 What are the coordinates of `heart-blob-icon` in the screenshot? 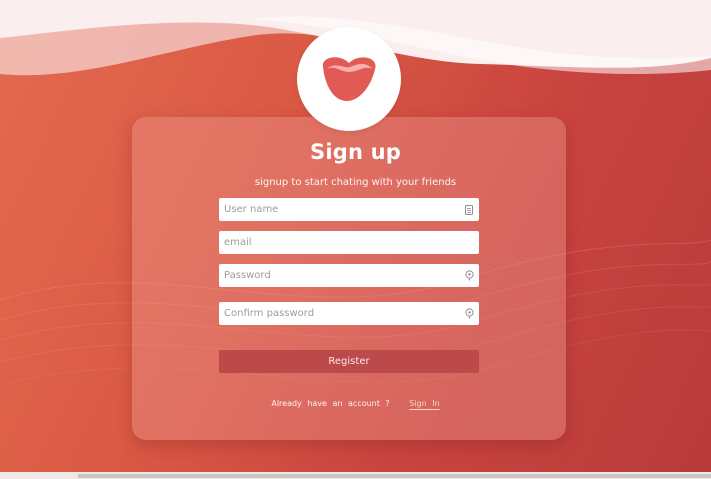 It's located at (349, 79).